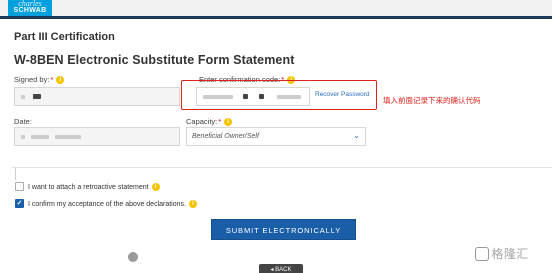 This screenshot has width=552, height=273. I want to click on signed-by-field, so click(97, 96).